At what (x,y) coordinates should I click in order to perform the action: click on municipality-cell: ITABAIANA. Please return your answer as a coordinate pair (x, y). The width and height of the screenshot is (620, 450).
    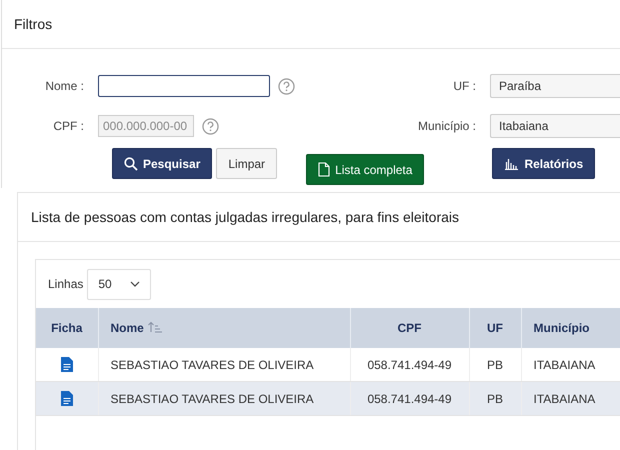
    Looking at the image, I should click on (570, 399).